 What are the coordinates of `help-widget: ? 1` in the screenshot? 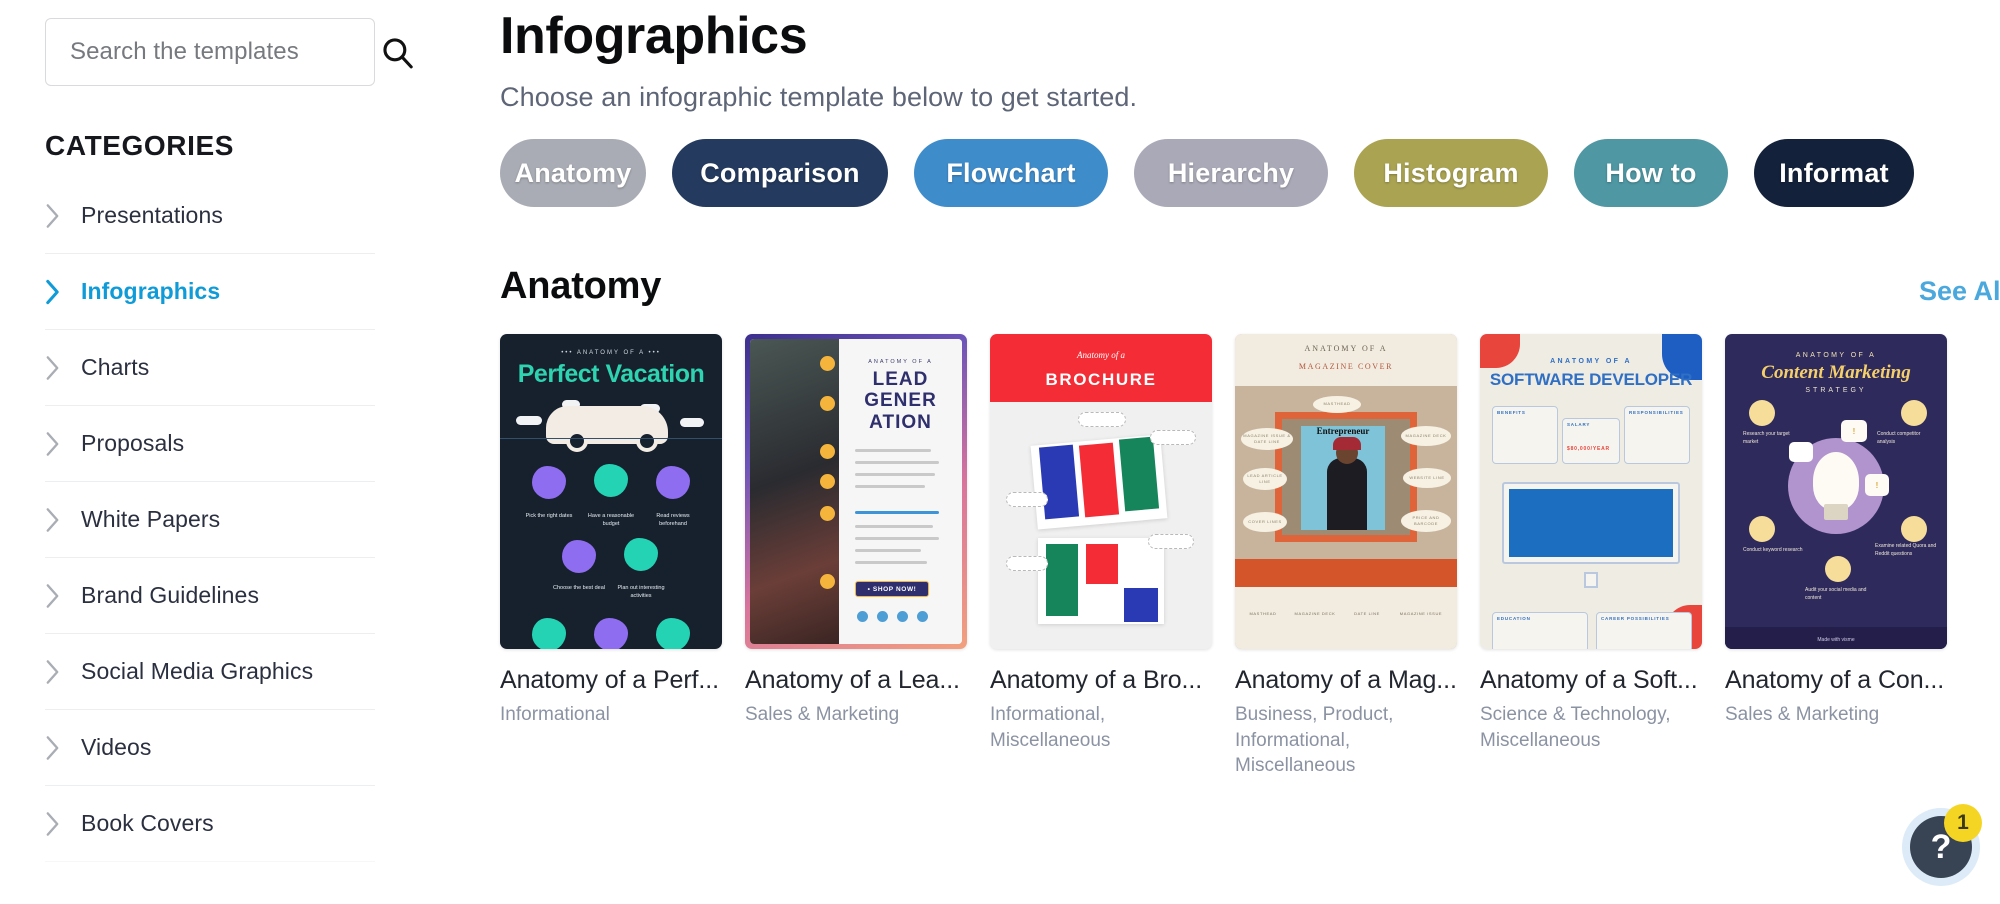 It's located at (1942, 845).